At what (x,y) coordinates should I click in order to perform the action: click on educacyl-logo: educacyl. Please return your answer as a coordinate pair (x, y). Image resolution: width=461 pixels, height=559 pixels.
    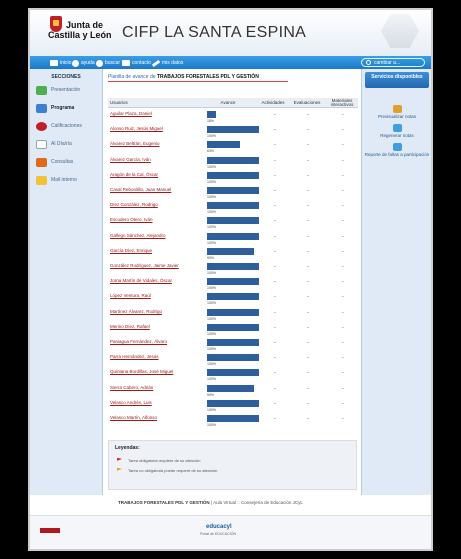
    Looking at the image, I should click on (219, 527).